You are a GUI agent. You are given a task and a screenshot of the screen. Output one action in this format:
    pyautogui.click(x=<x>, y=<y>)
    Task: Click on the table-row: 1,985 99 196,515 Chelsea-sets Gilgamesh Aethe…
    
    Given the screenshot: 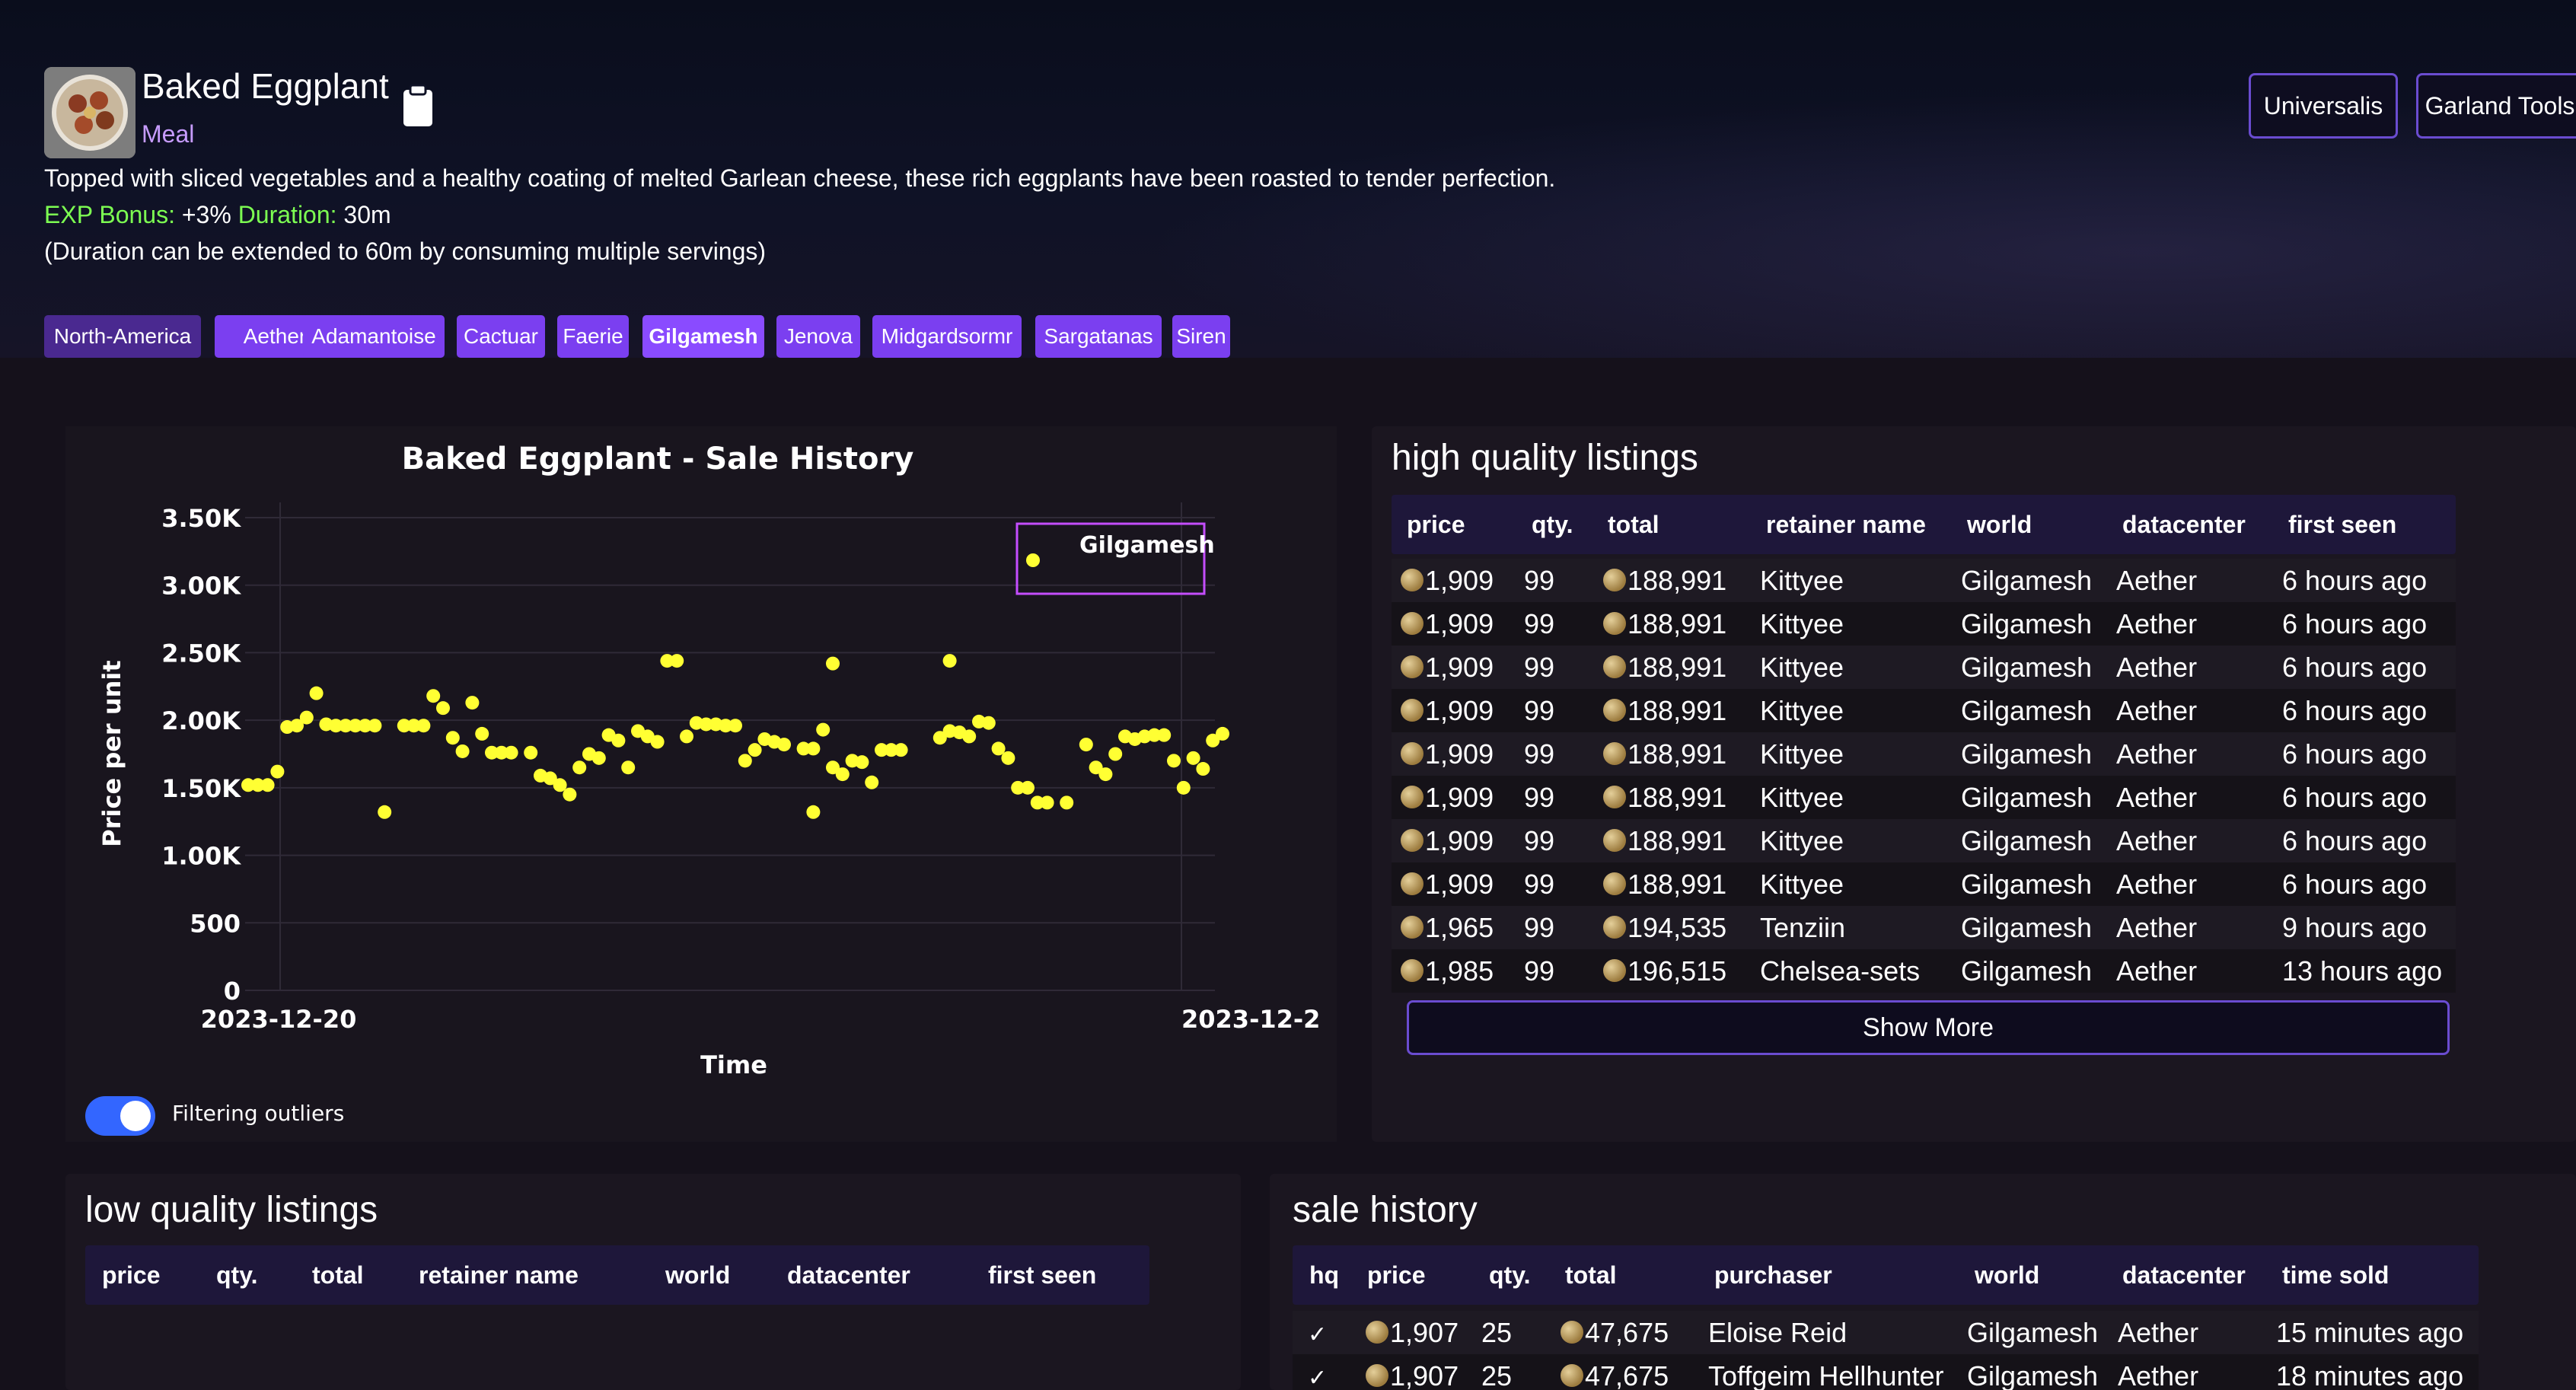 What is the action you would take?
    pyautogui.click(x=1924, y=971)
    